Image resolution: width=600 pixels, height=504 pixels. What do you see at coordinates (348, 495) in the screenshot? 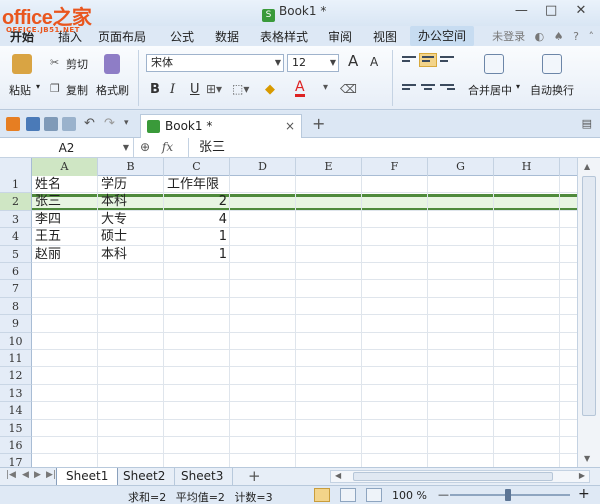
I see `page-break-view-icon` at bounding box center [348, 495].